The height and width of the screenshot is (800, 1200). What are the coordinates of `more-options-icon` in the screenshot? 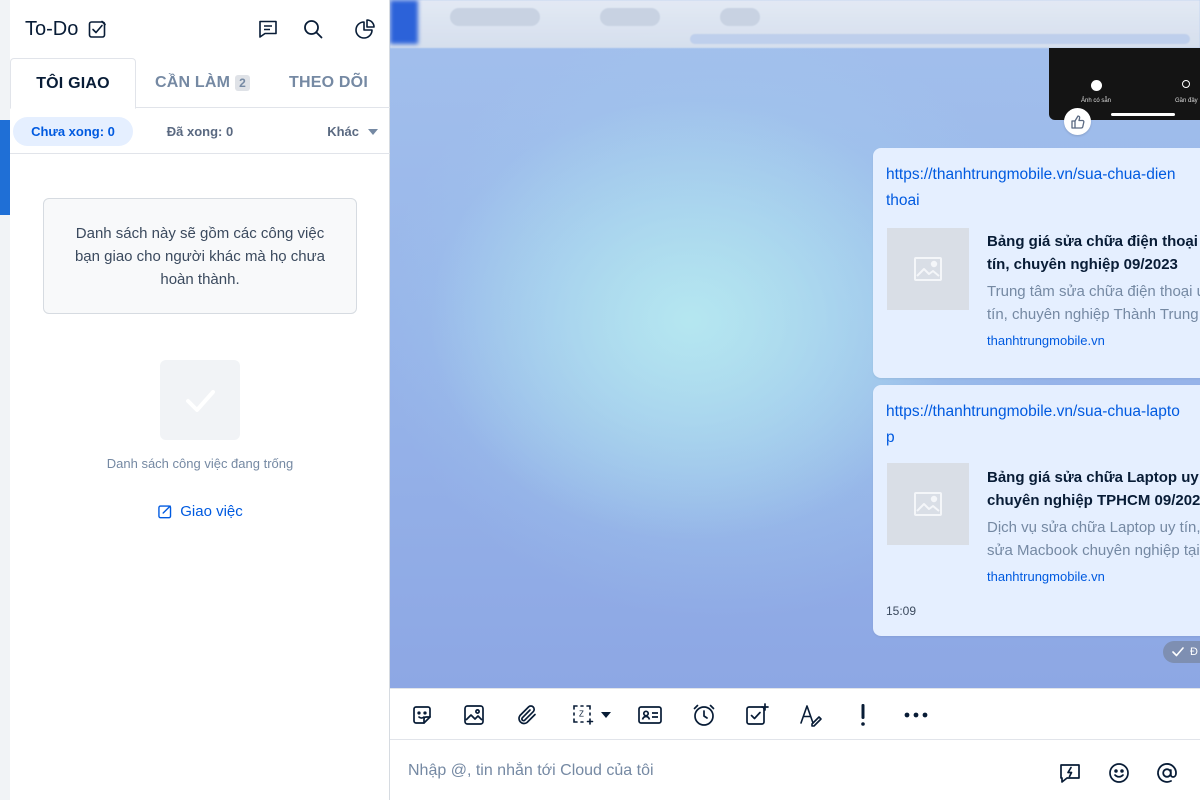 It's located at (916, 715).